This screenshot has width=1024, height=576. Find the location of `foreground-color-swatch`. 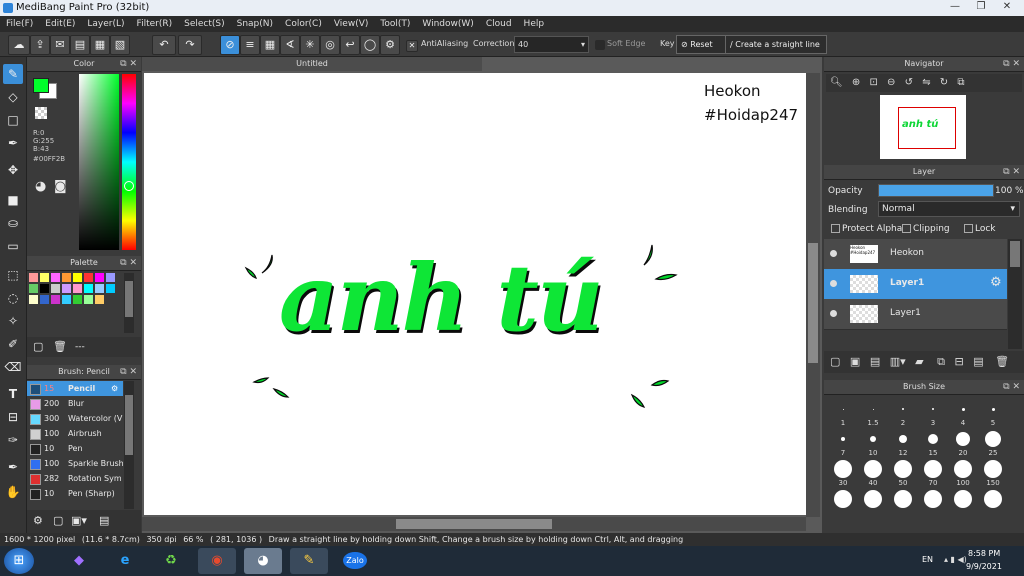

foreground-color-swatch is located at coordinates (41, 85).